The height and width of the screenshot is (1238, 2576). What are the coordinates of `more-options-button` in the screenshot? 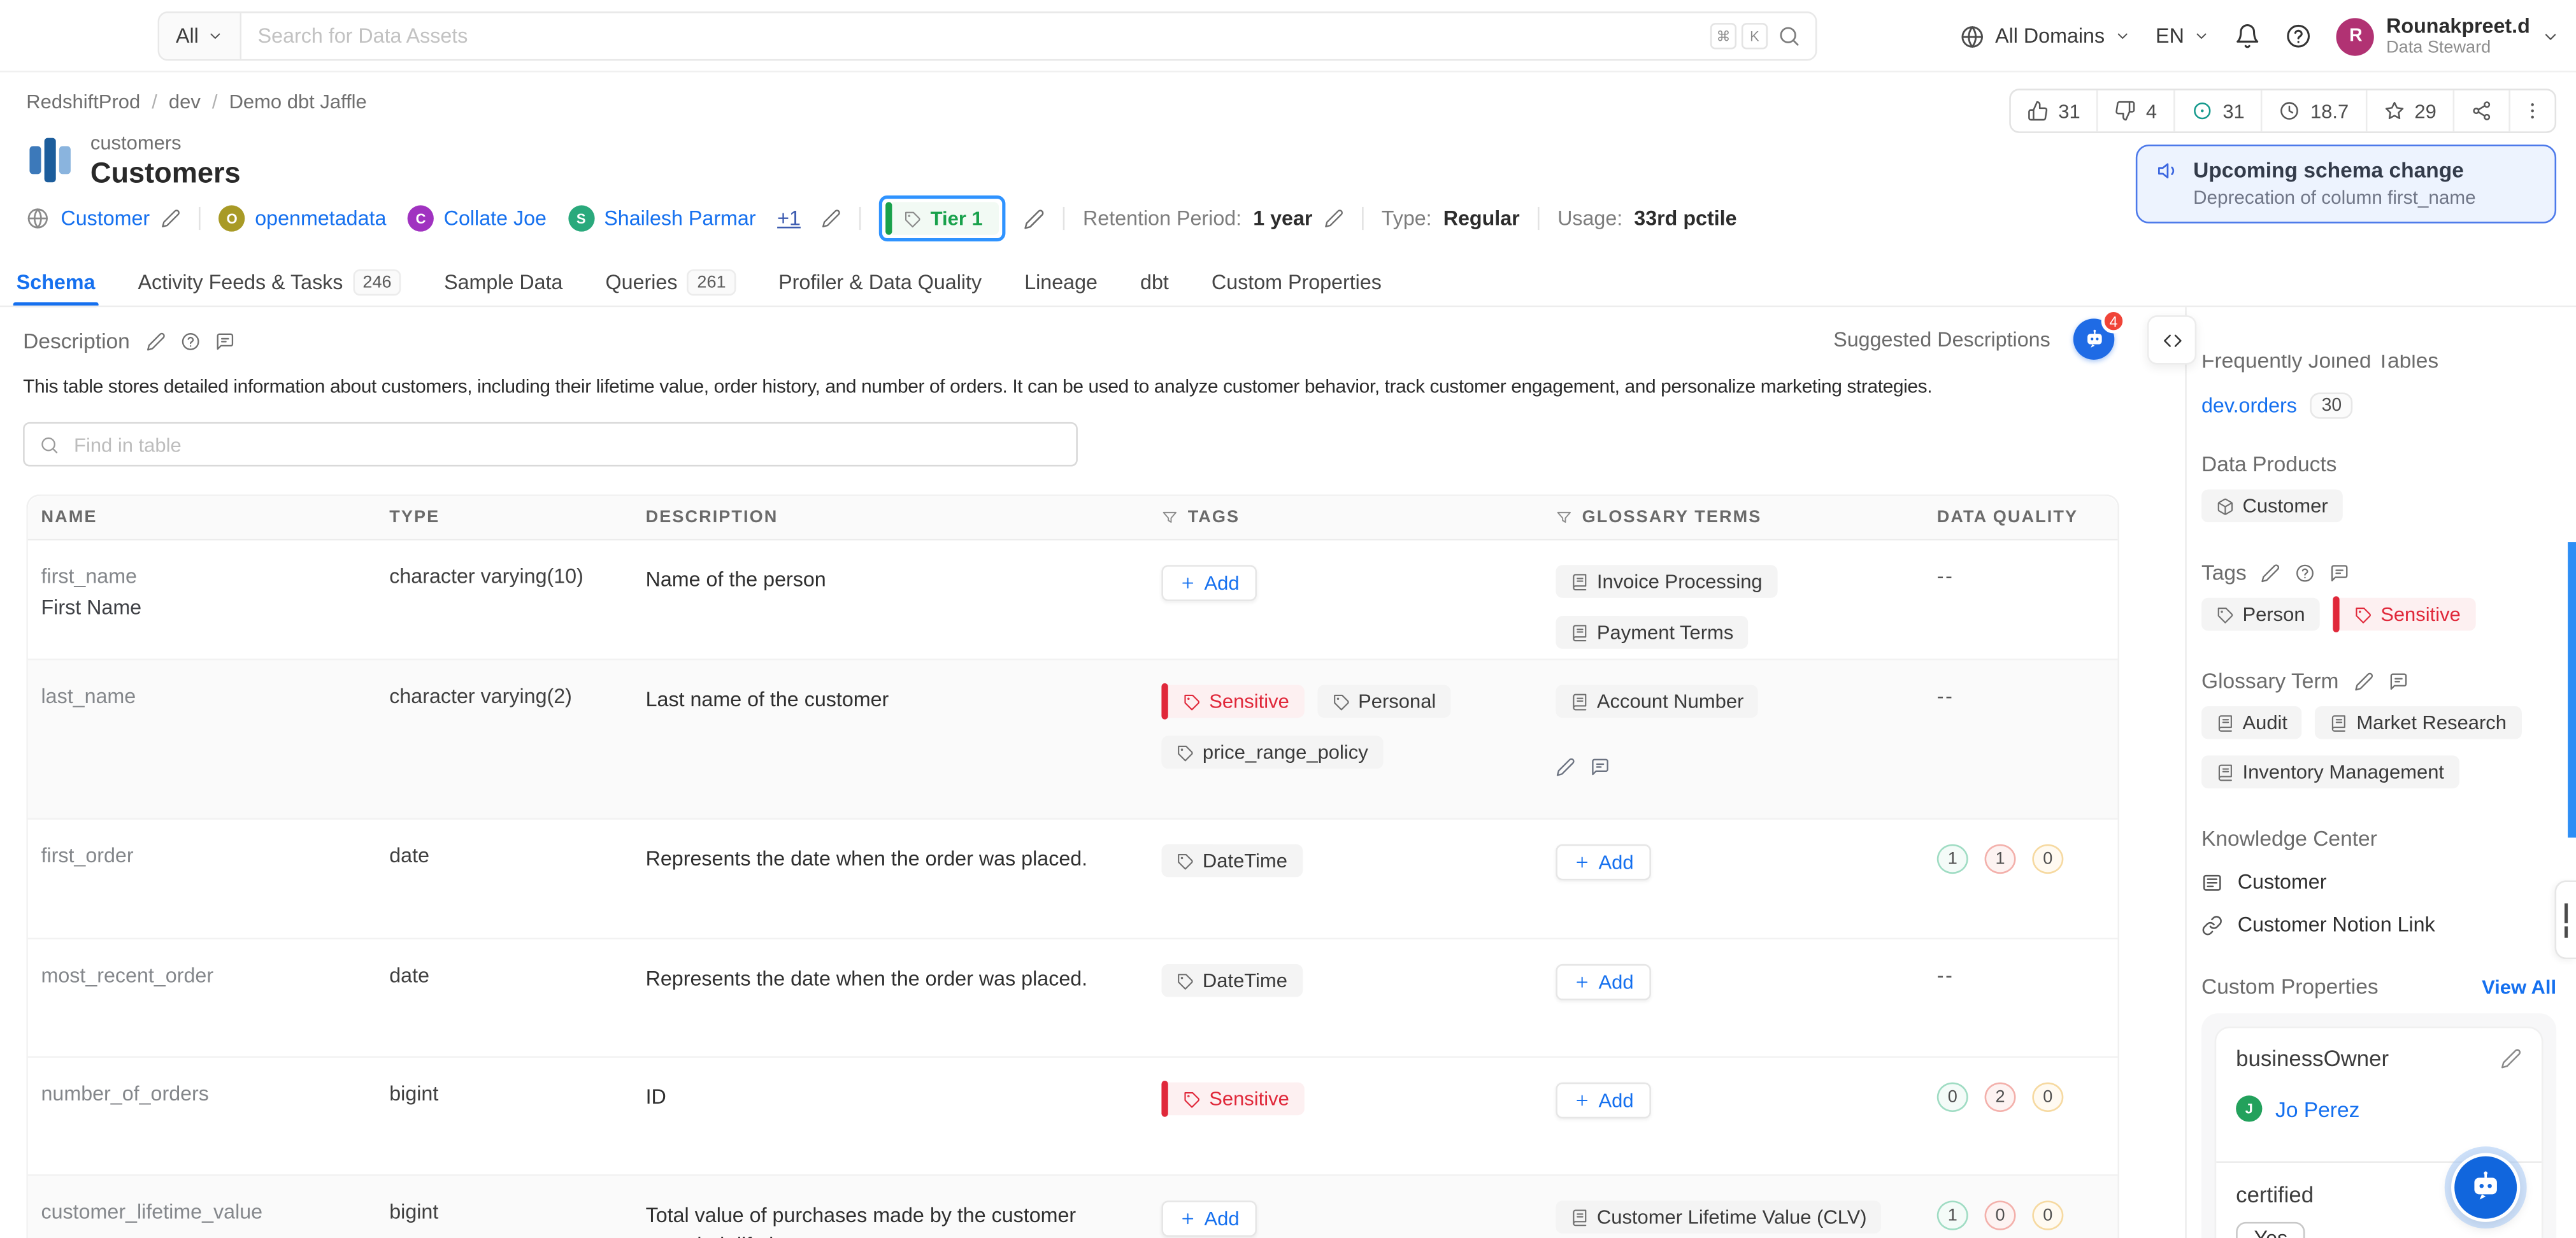 It's located at (2533, 110).